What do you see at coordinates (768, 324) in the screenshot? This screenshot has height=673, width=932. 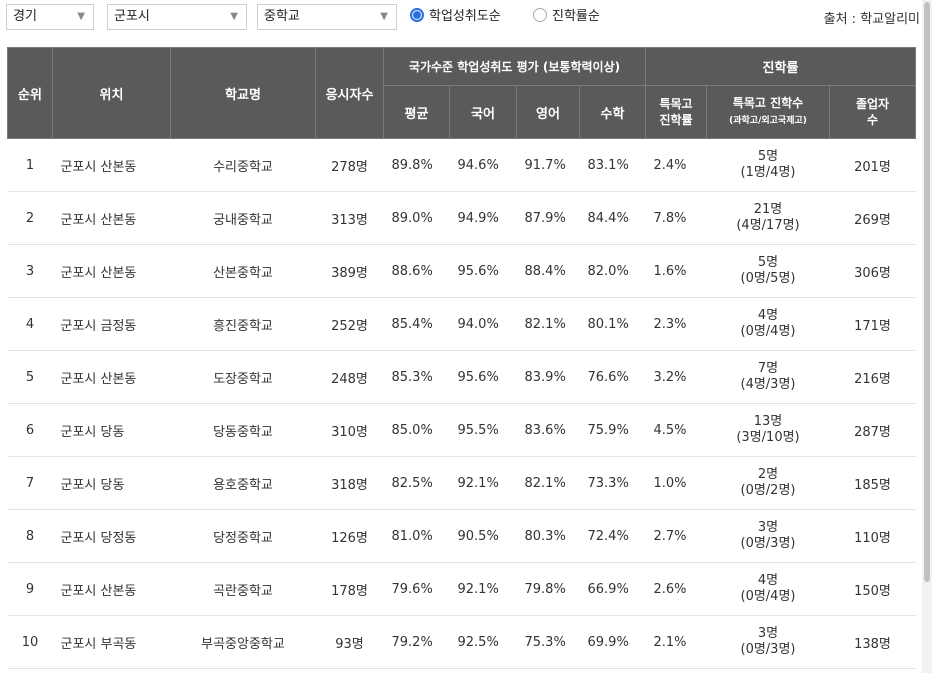 I see `special-count-cell: 4명 (0명/4명)` at bounding box center [768, 324].